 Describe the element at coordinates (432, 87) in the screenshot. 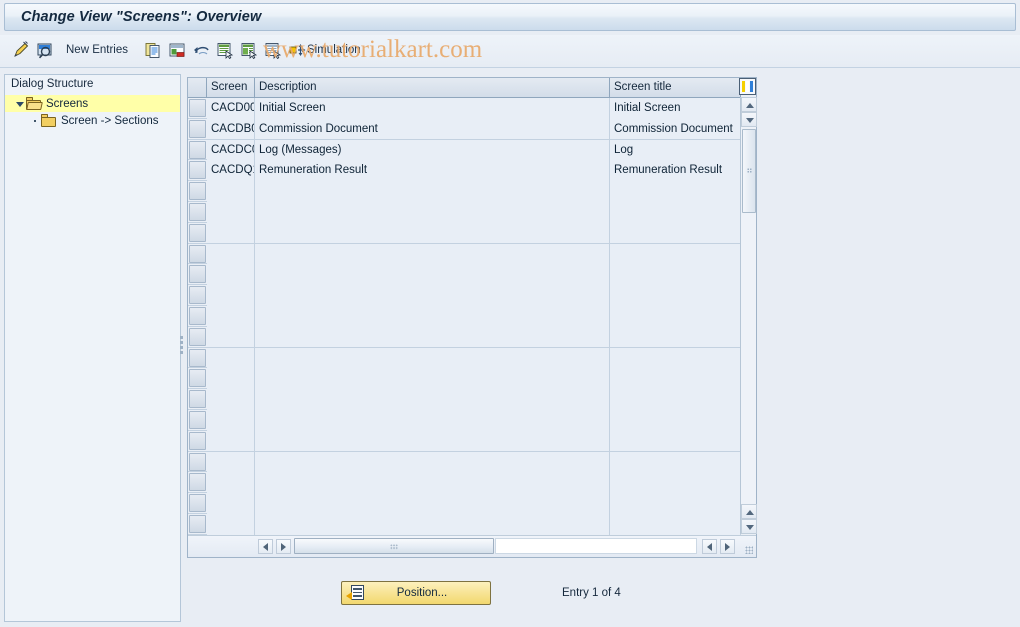

I see `grid-header-description: Description` at that location.